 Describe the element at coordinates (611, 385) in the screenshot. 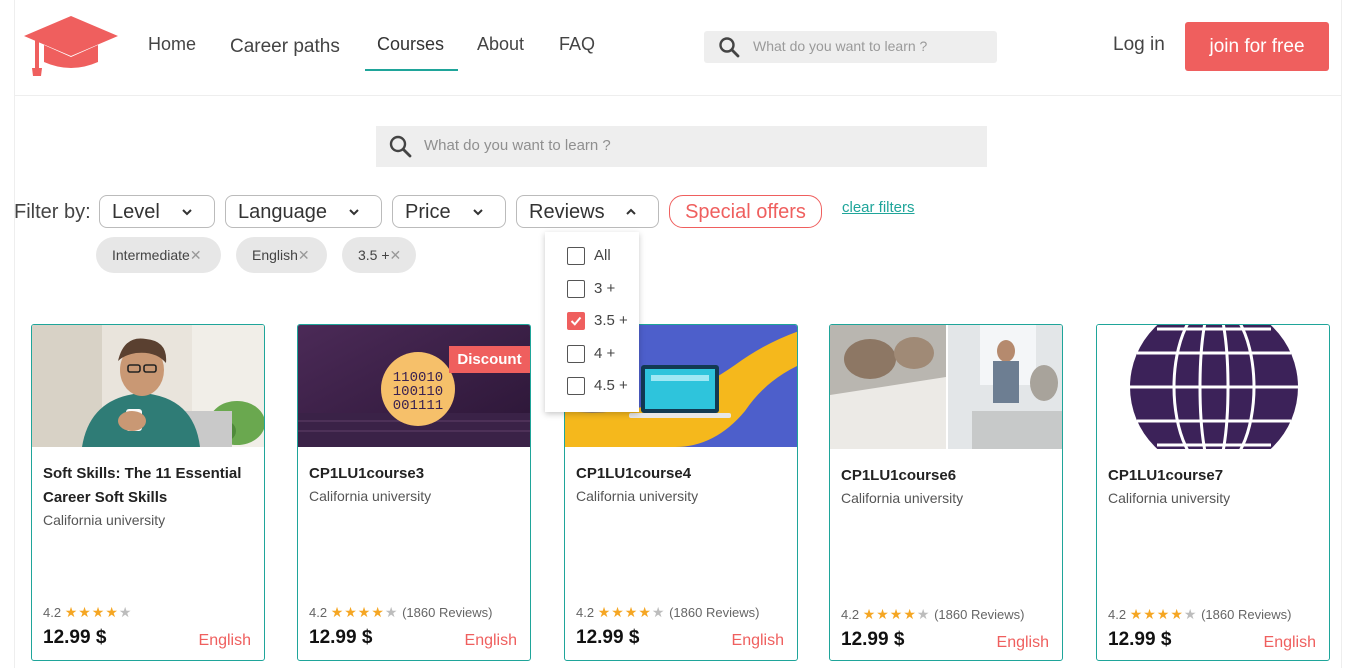

I see `option-label: 4.5 +` at that location.